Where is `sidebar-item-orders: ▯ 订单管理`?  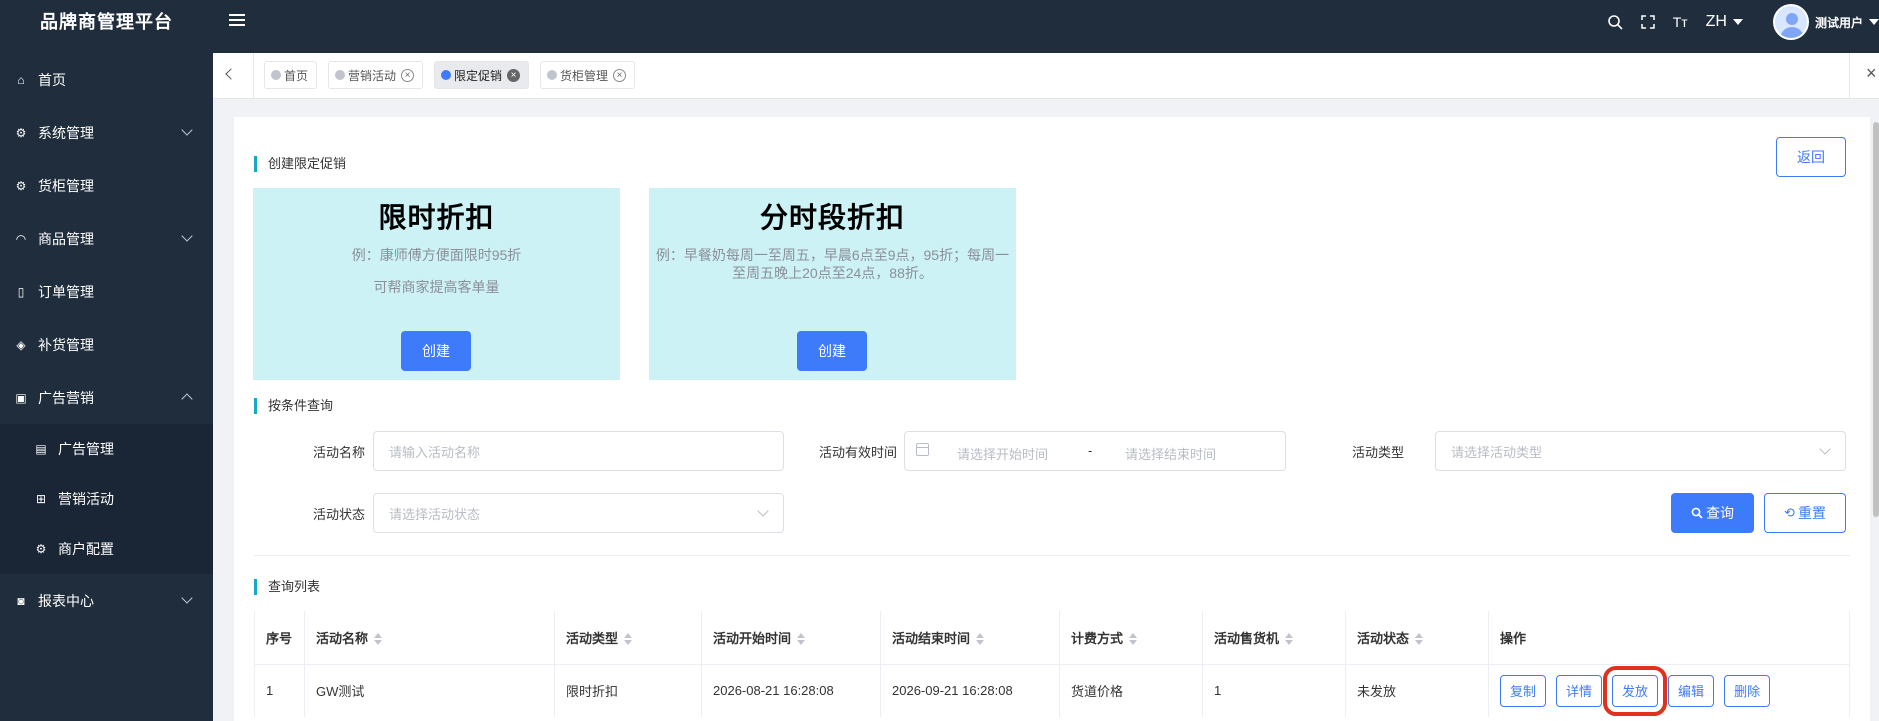
sidebar-item-orders: ▯ 订单管理 is located at coordinates (106, 291).